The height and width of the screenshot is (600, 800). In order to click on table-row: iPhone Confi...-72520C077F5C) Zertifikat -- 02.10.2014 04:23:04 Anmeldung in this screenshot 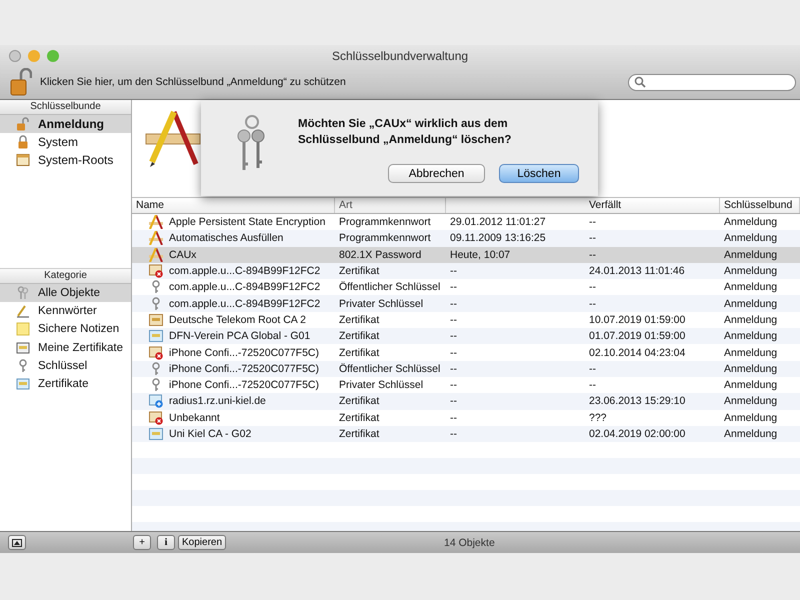, I will do `click(466, 352)`.